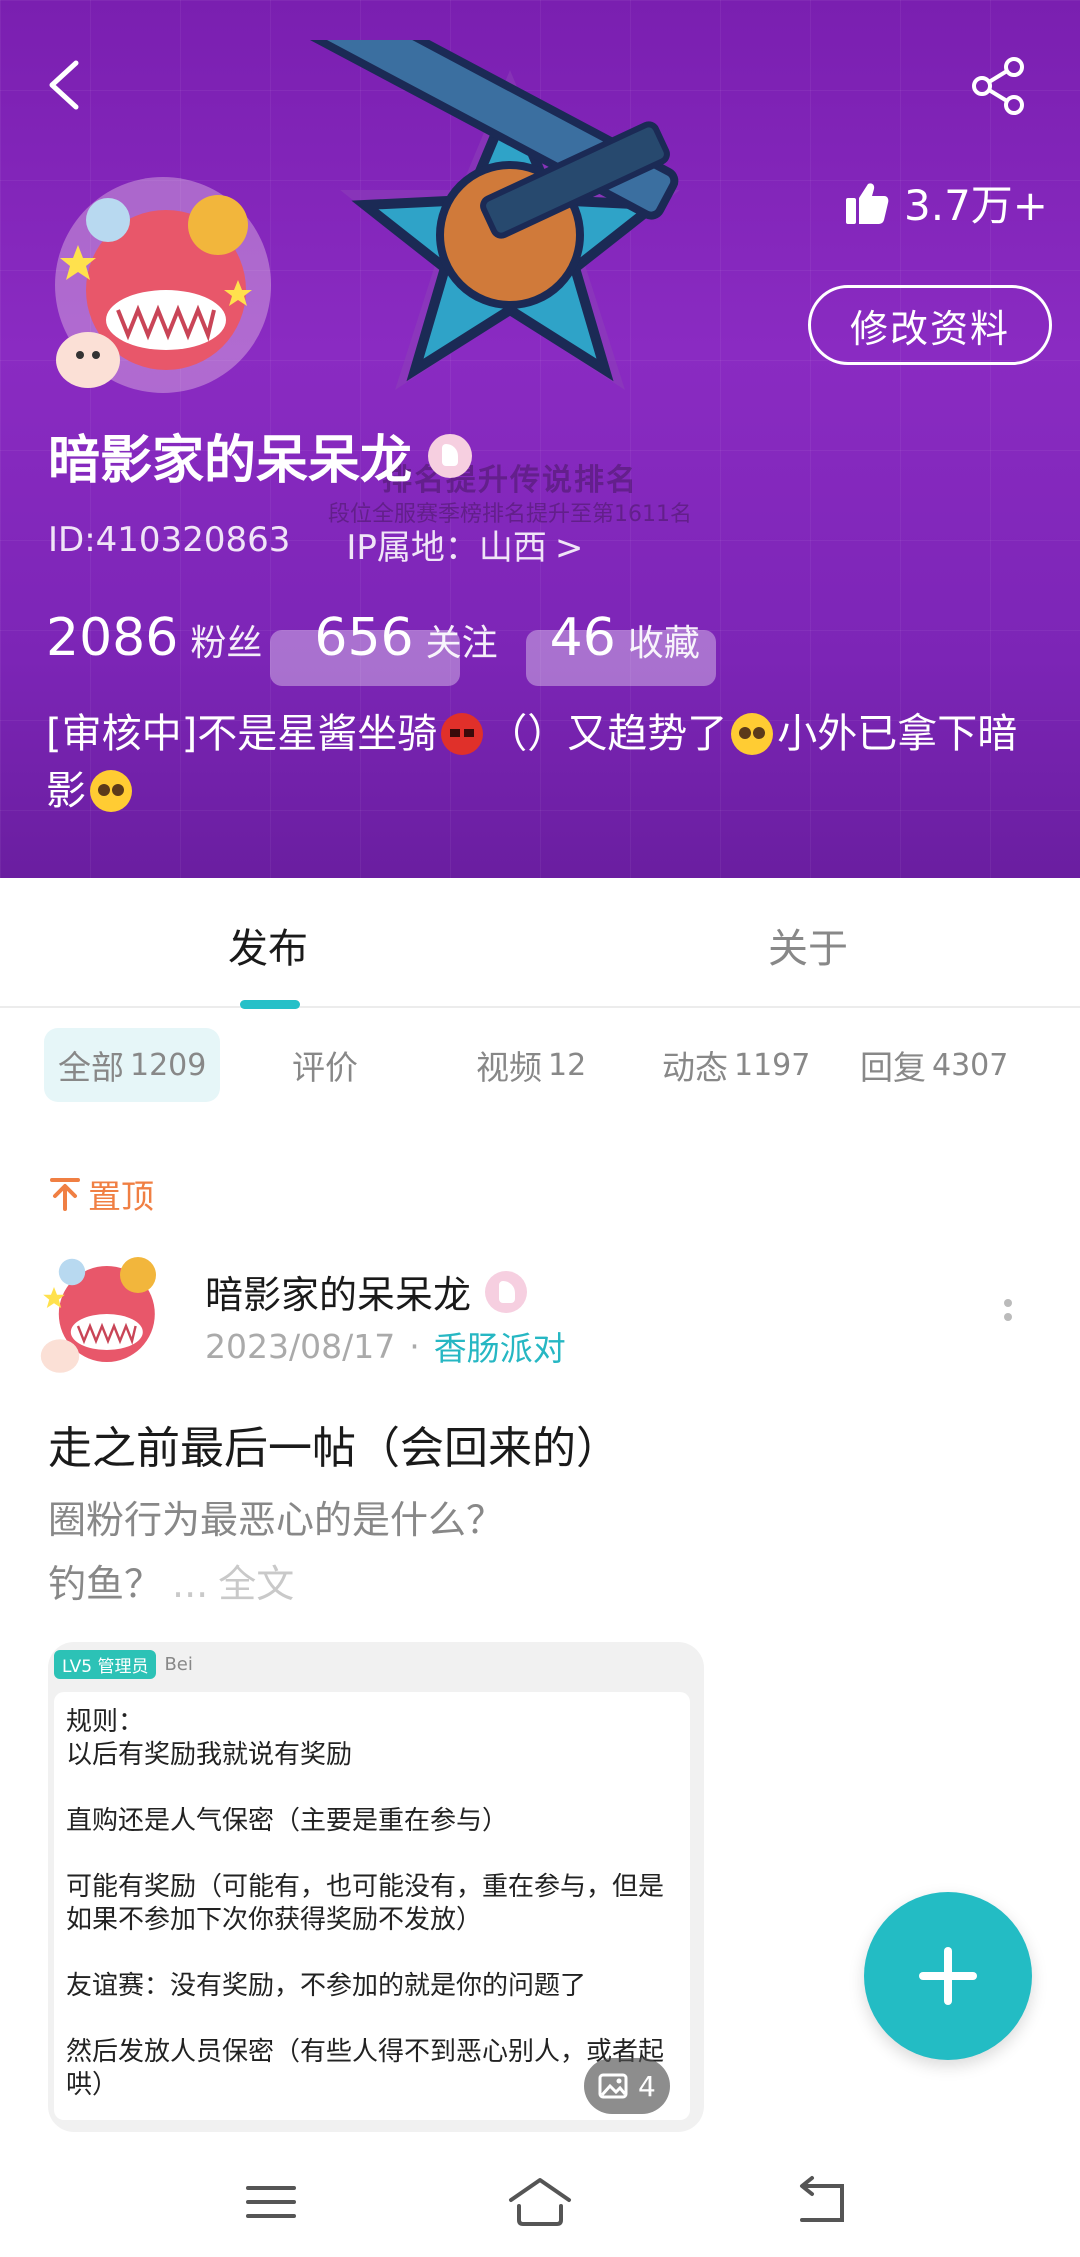 The height and width of the screenshot is (2257, 1080). I want to click on angry-face-icon, so click(462, 734).